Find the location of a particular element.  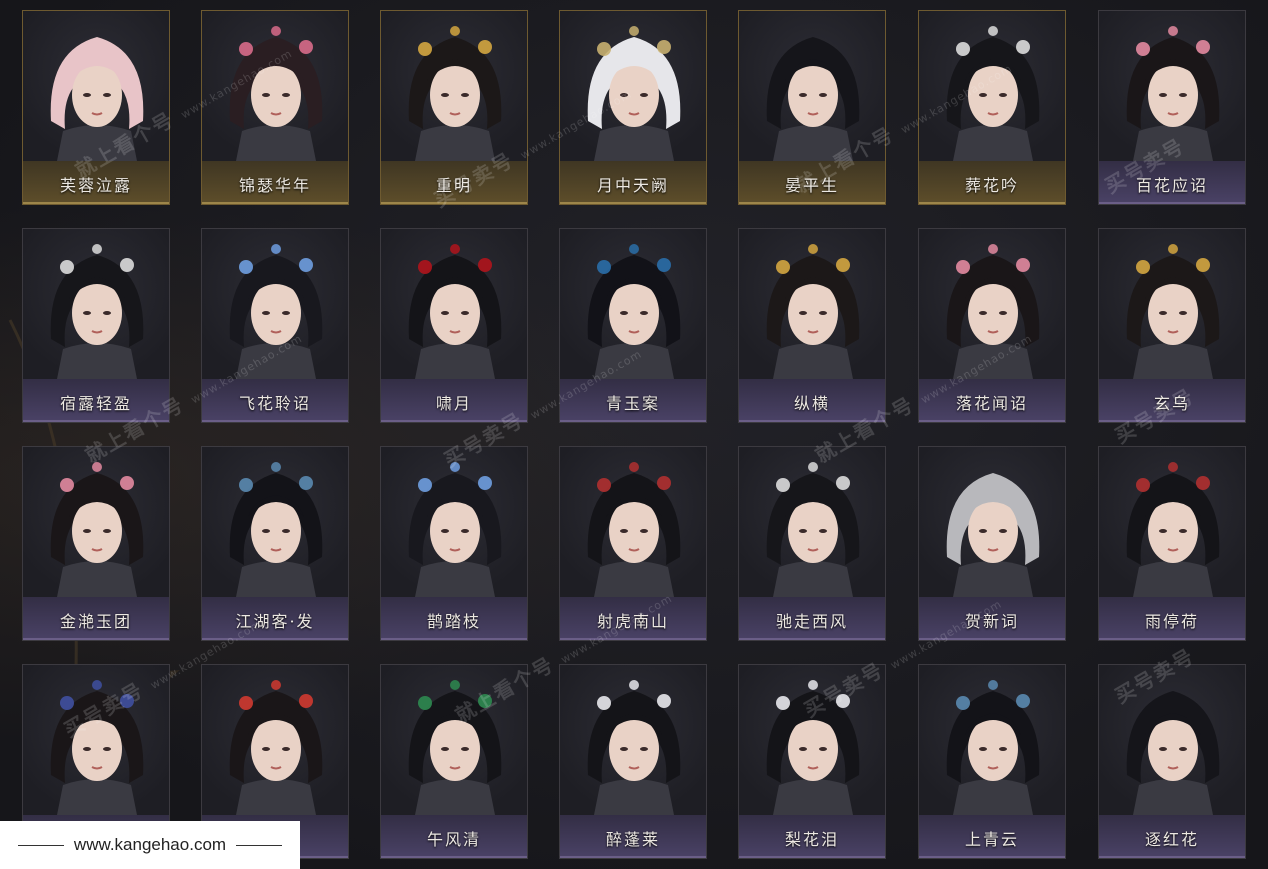

hairstyle-name: 落花闻诏 is located at coordinates (991, 403).